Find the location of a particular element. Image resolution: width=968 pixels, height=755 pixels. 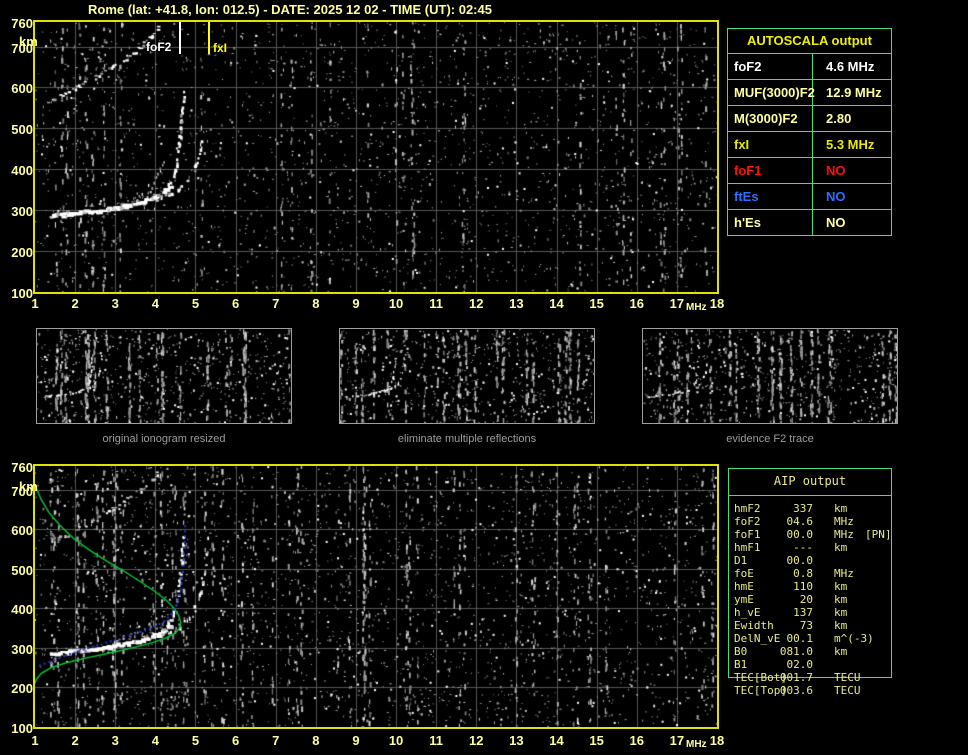

aip-row-label: foF1 is located at coordinates (747, 534).